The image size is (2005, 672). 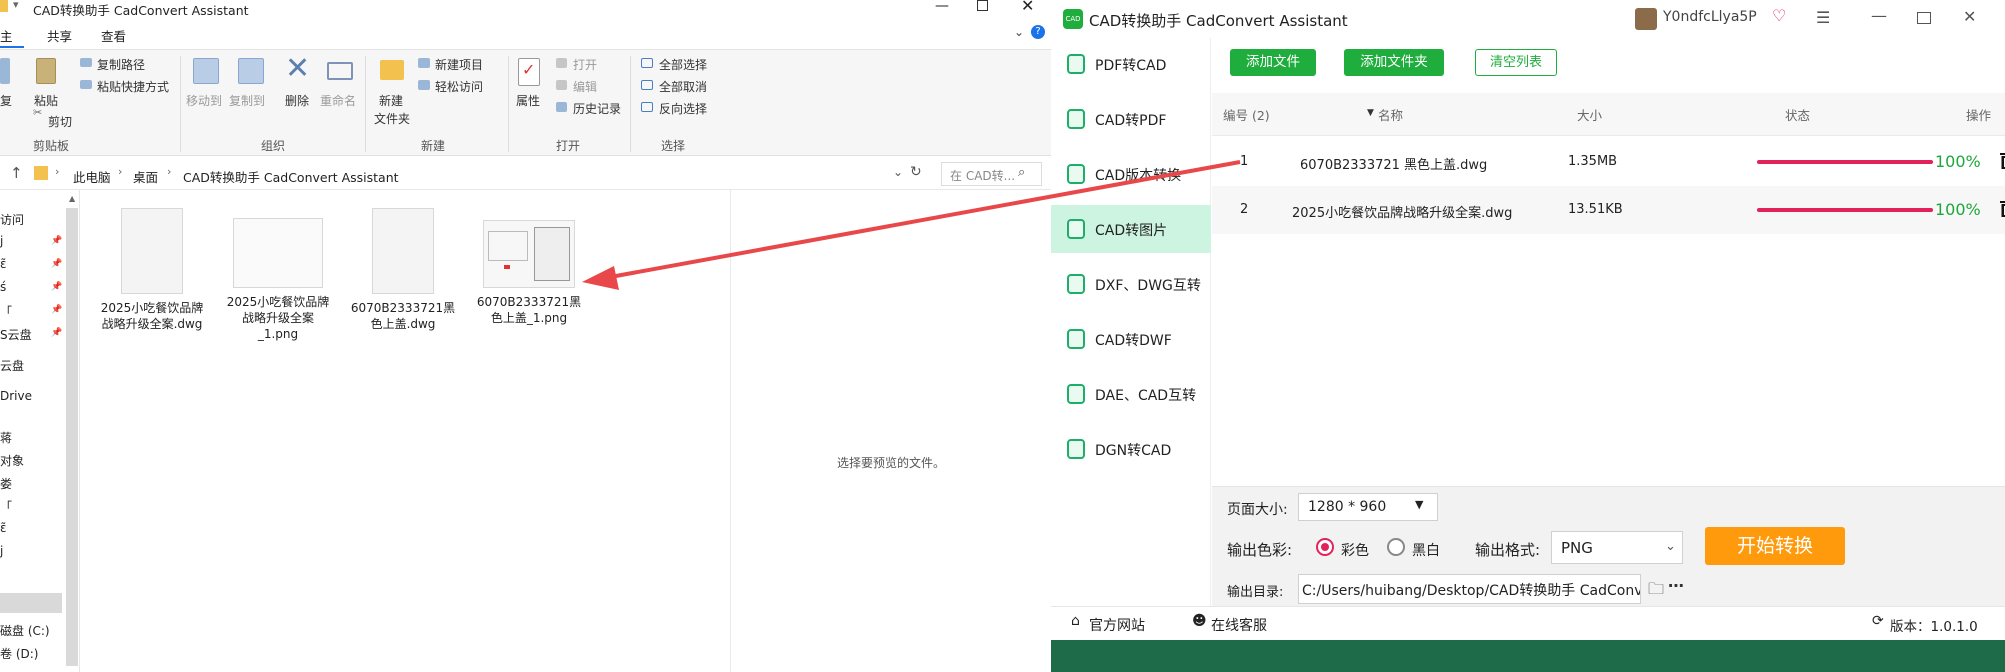 What do you see at coordinates (1394, 62) in the screenshot?
I see `add-folder-button: 添加文件夹` at bounding box center [1394, 62].